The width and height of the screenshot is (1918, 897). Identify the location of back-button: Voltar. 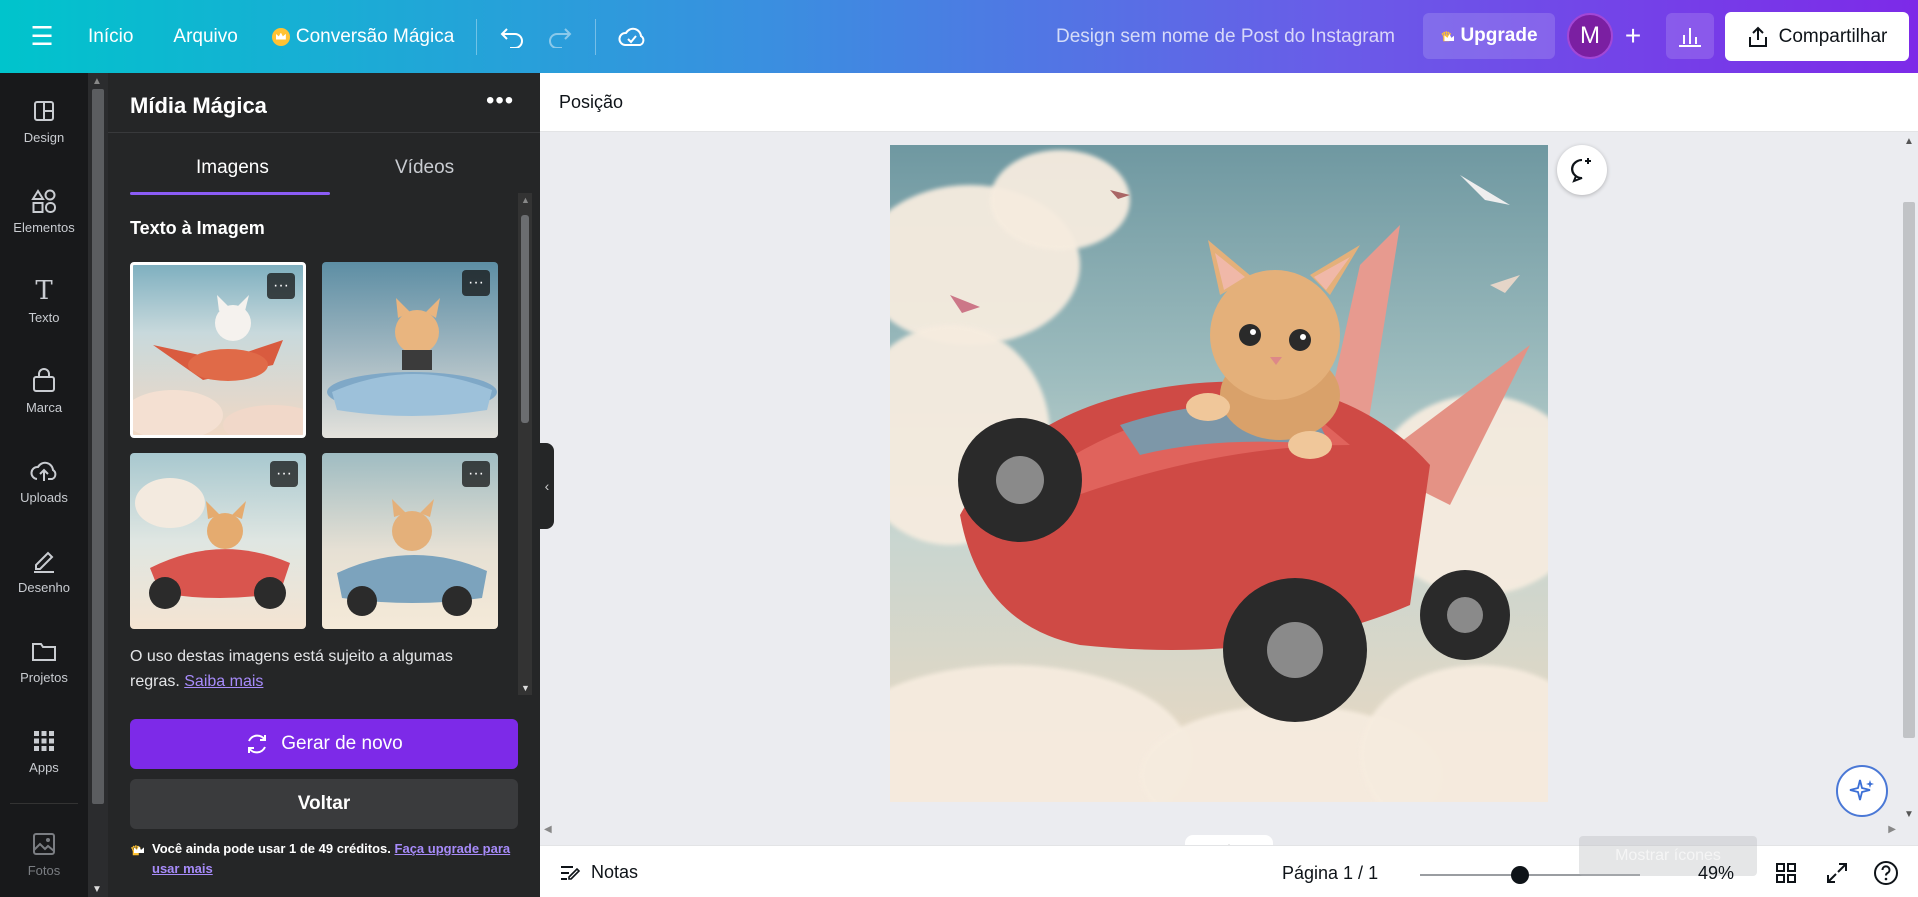
(324, 804).